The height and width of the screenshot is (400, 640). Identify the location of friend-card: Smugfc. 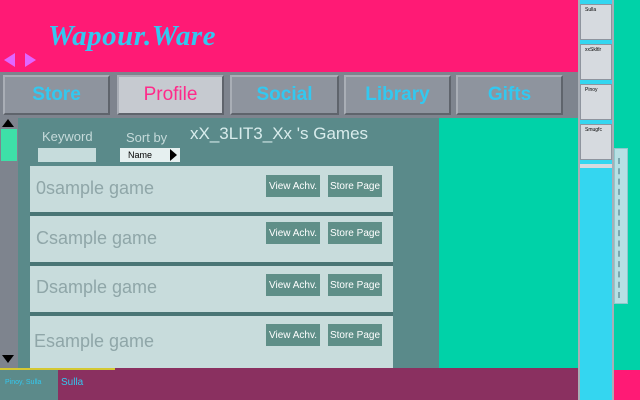
(596, 142).